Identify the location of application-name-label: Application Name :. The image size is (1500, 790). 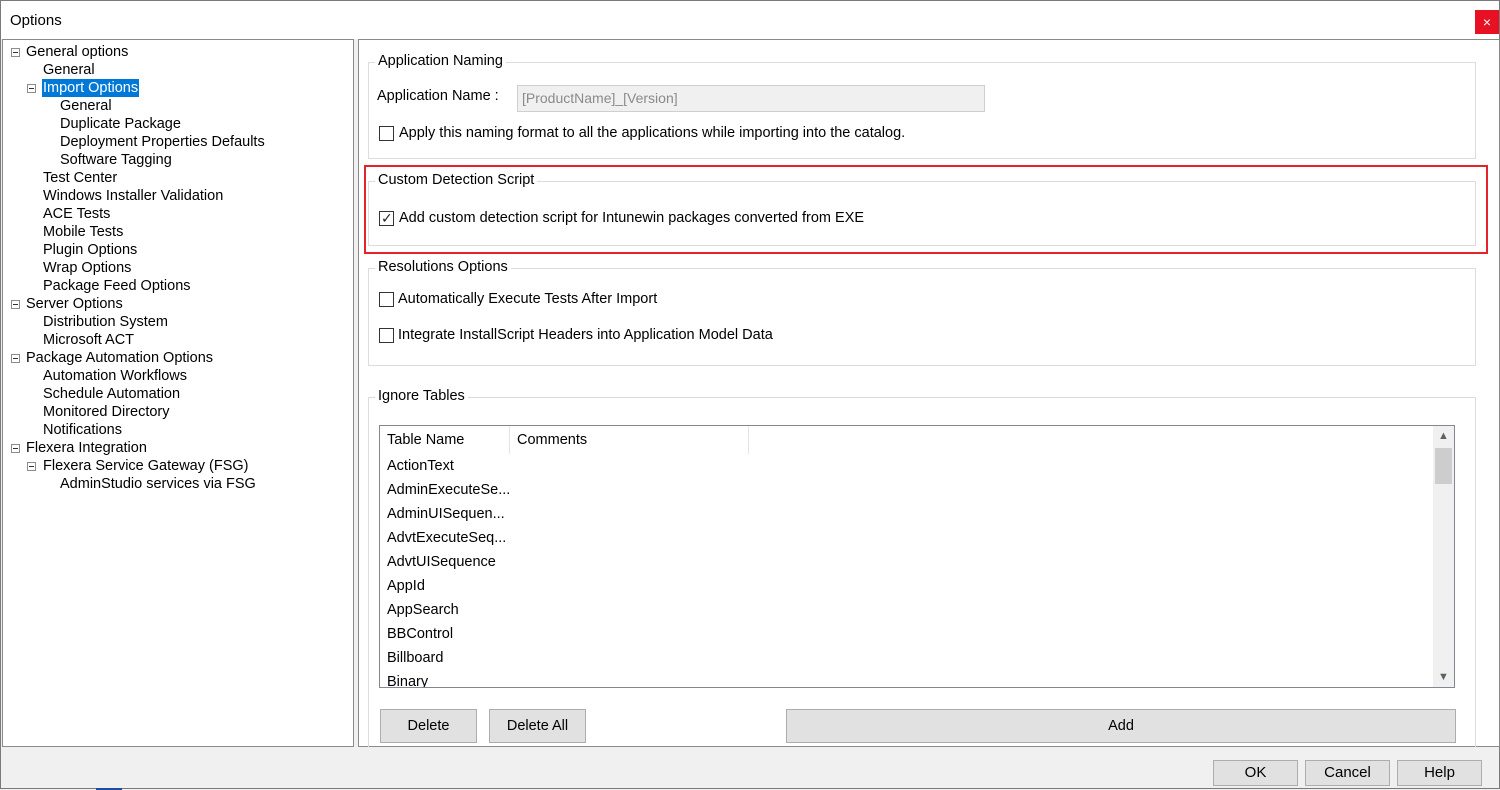
(438, 96).